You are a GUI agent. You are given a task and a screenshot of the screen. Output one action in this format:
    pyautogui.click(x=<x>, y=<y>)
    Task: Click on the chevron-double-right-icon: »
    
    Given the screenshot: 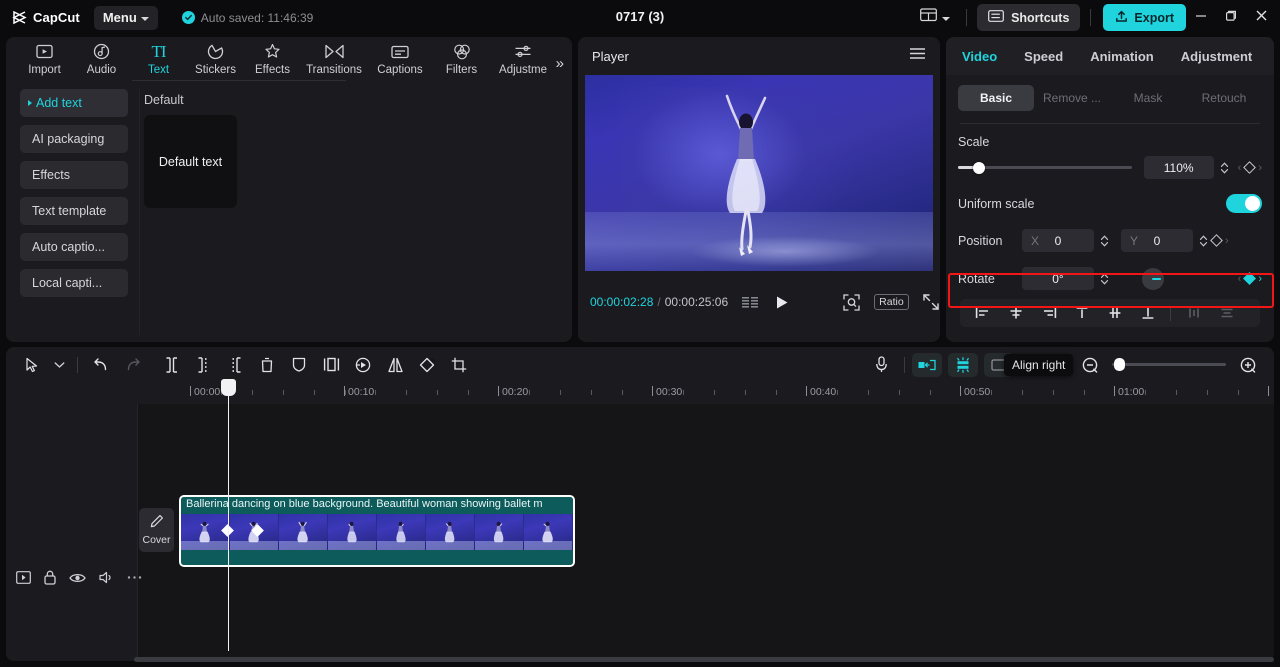 What is the action you would take?
    pyautogui.click(x=560, y=63)
    